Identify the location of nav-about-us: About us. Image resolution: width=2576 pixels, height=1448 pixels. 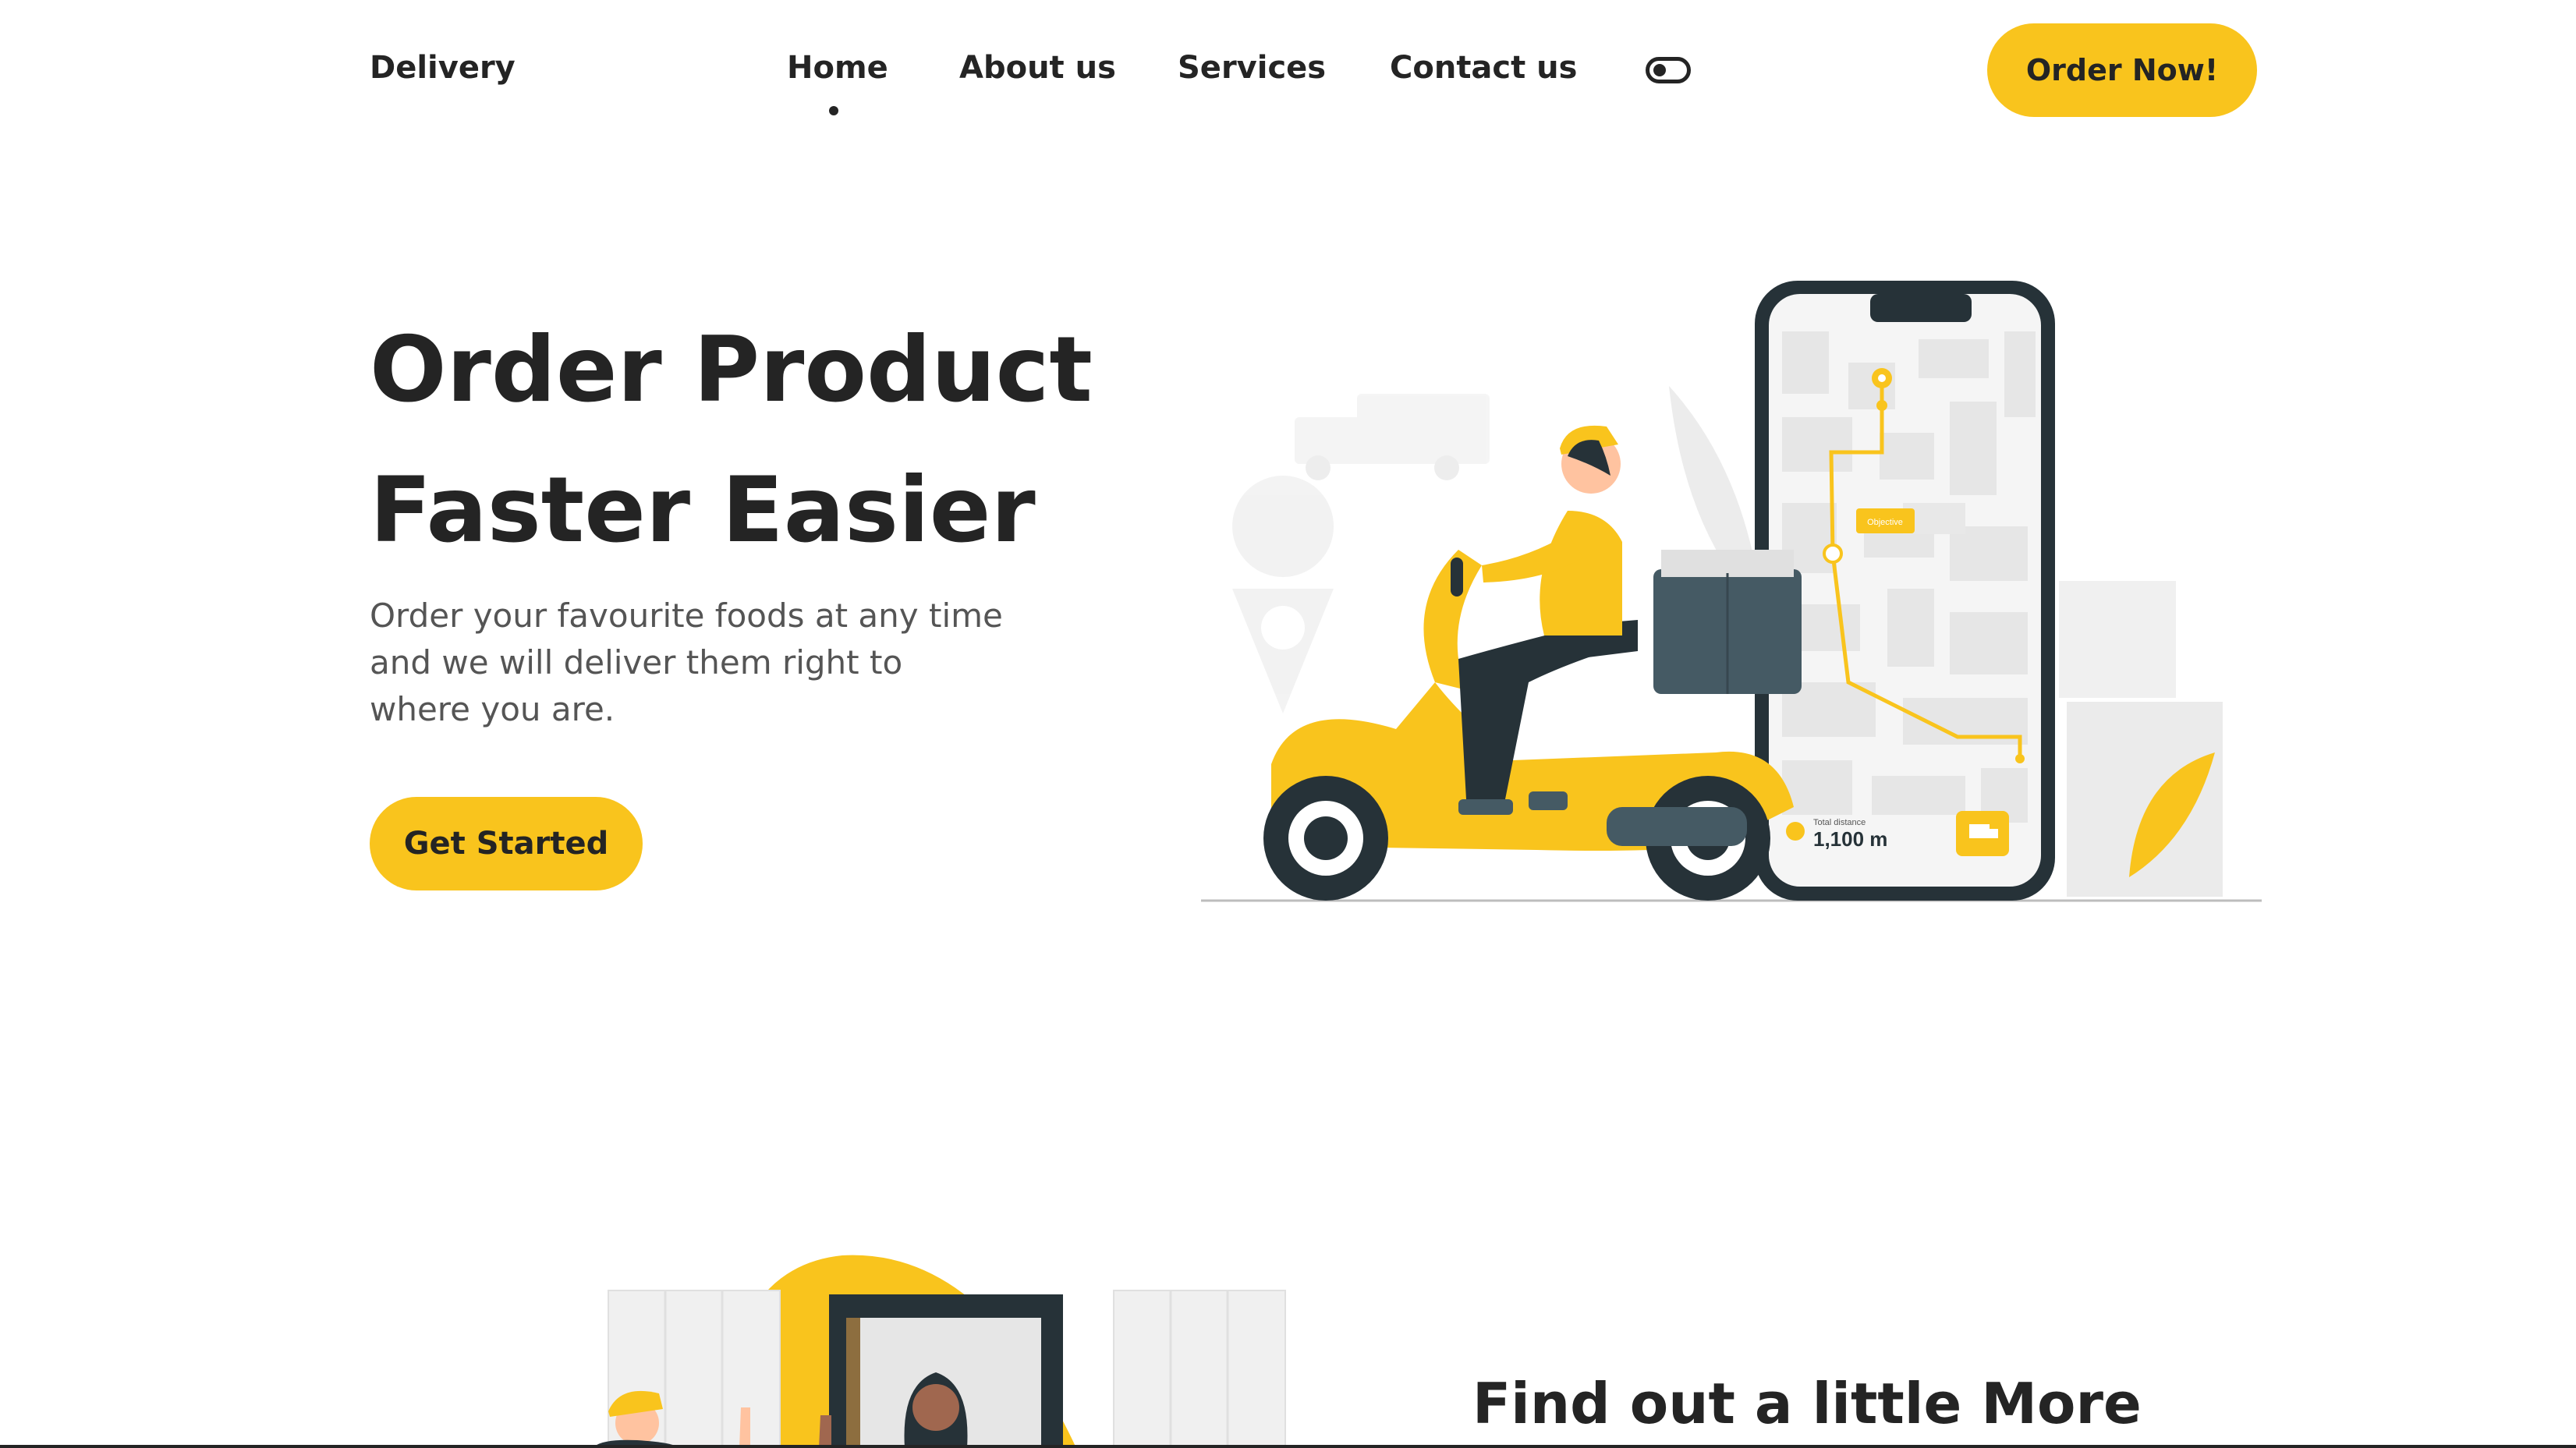
(1037, 68).